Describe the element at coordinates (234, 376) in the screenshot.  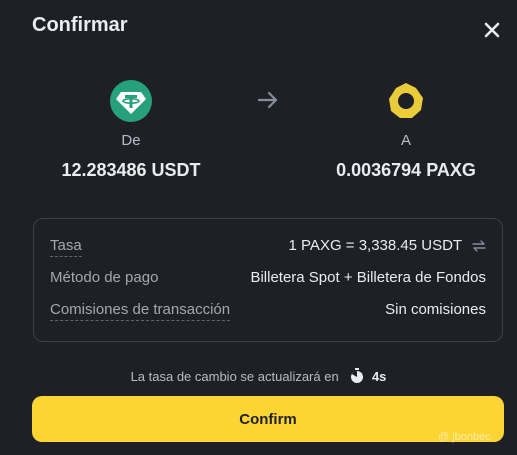
I see `refresh-text: La tasa de cambio se actualizará en` at that location.